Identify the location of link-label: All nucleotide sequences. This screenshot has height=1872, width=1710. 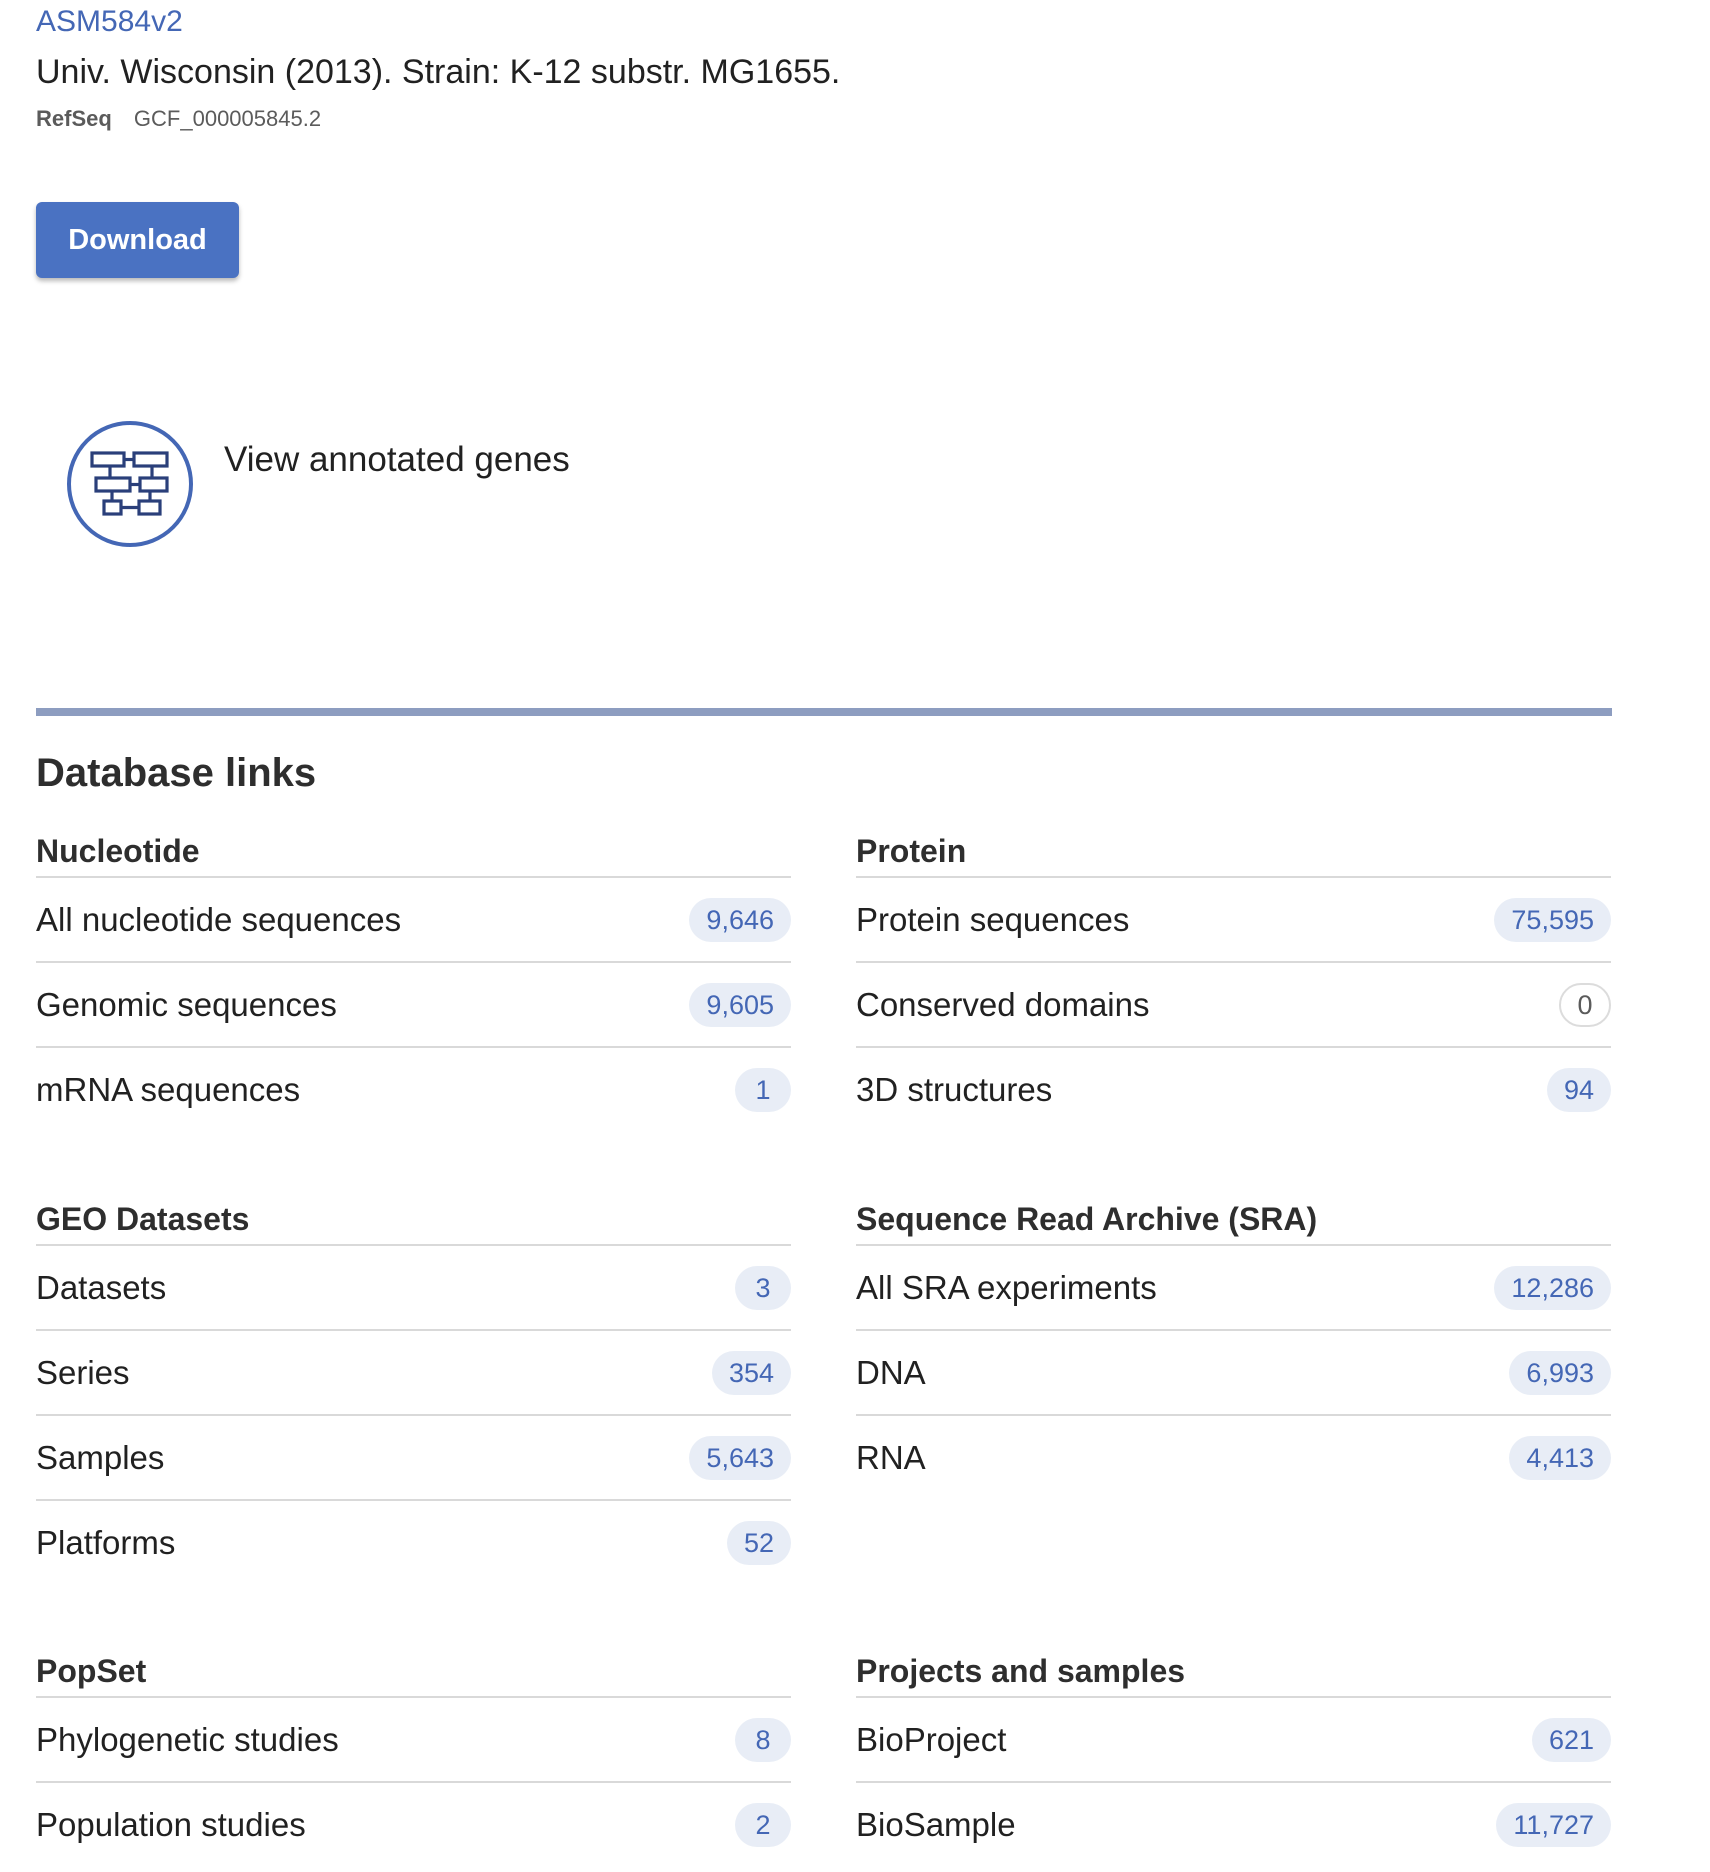
(219, 919).